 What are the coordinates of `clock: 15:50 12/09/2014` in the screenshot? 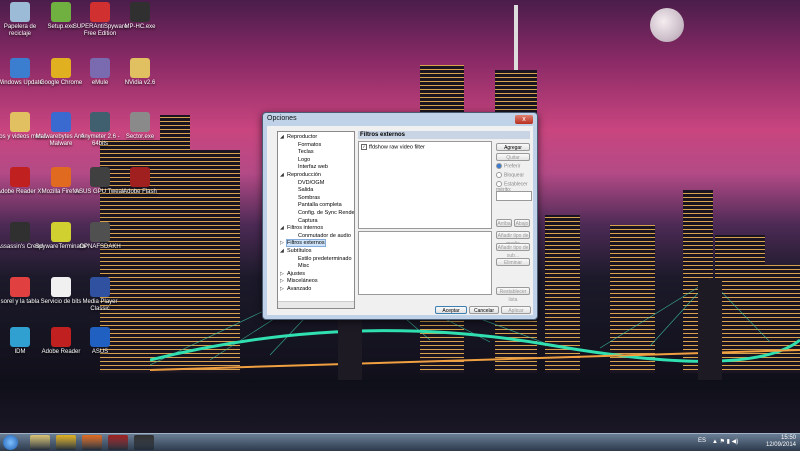 It's located at (781, 442).